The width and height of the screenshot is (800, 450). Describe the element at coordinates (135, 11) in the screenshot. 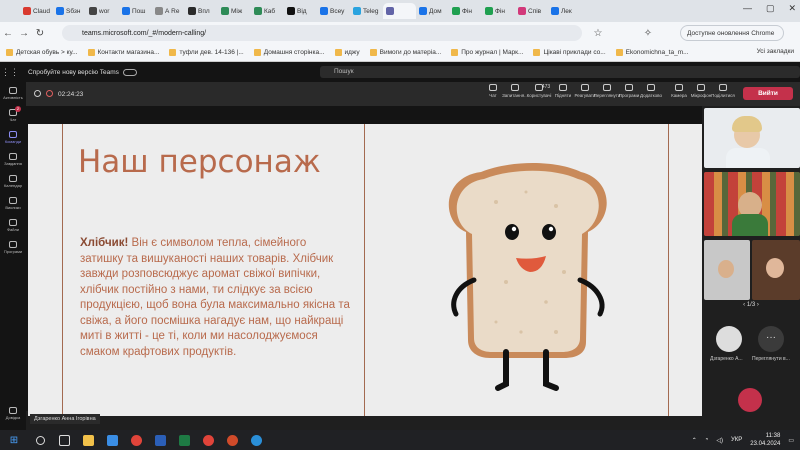

I see `browser-tab: Пош` at that location.